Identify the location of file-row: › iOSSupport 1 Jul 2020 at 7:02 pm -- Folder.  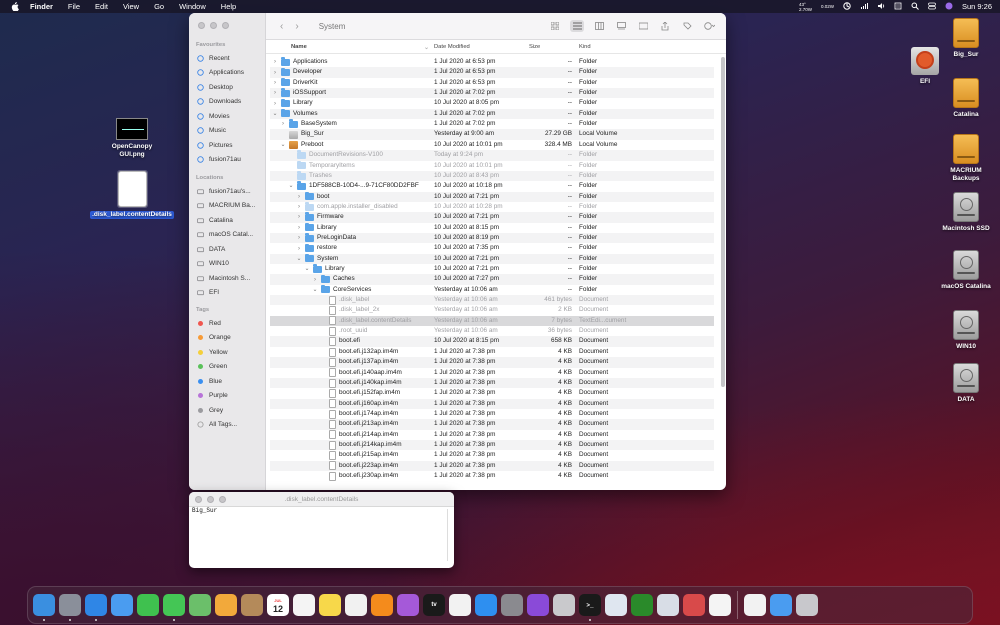
(492, 93).